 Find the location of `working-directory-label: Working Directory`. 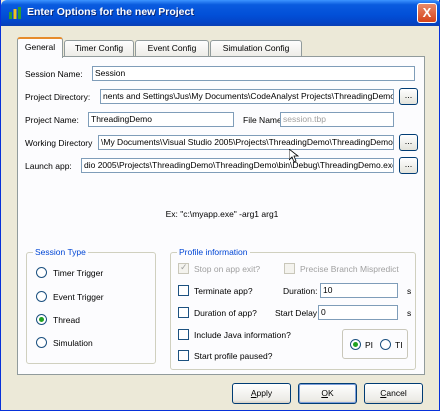

working-directory-label: Working Directory is located at coordinates (59, 143).